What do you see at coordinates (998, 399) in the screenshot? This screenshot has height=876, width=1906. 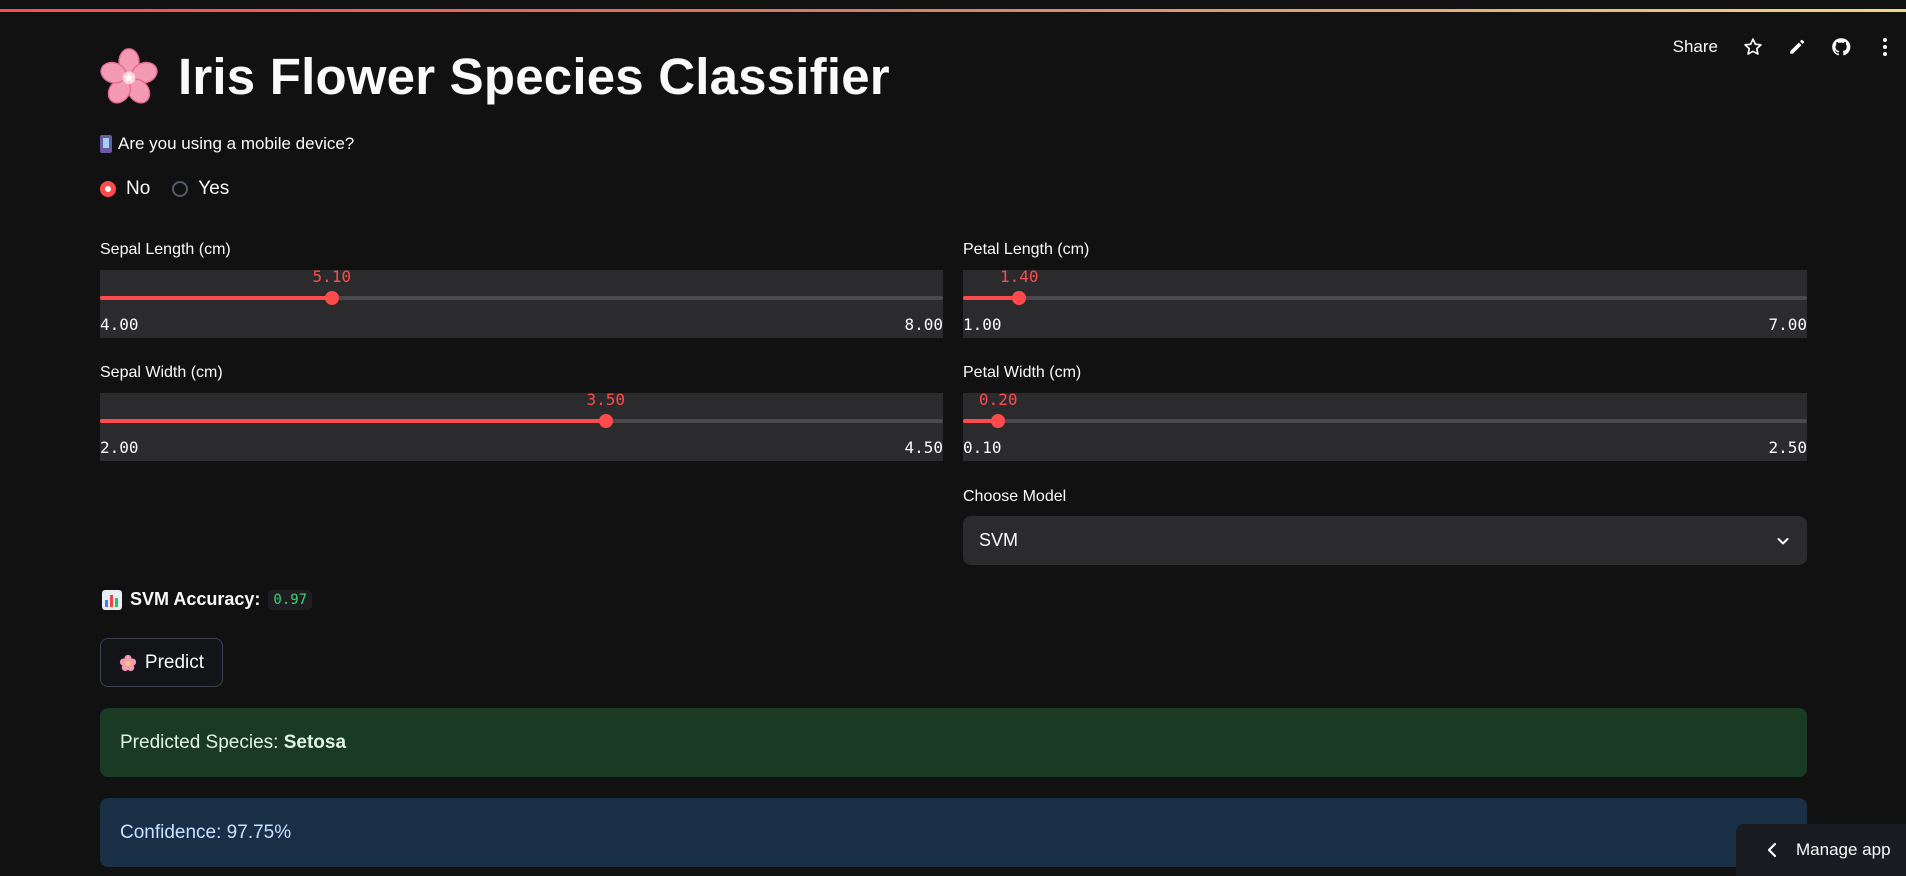 I see `slider-value: 0.20` at bounding box center [998, 399].